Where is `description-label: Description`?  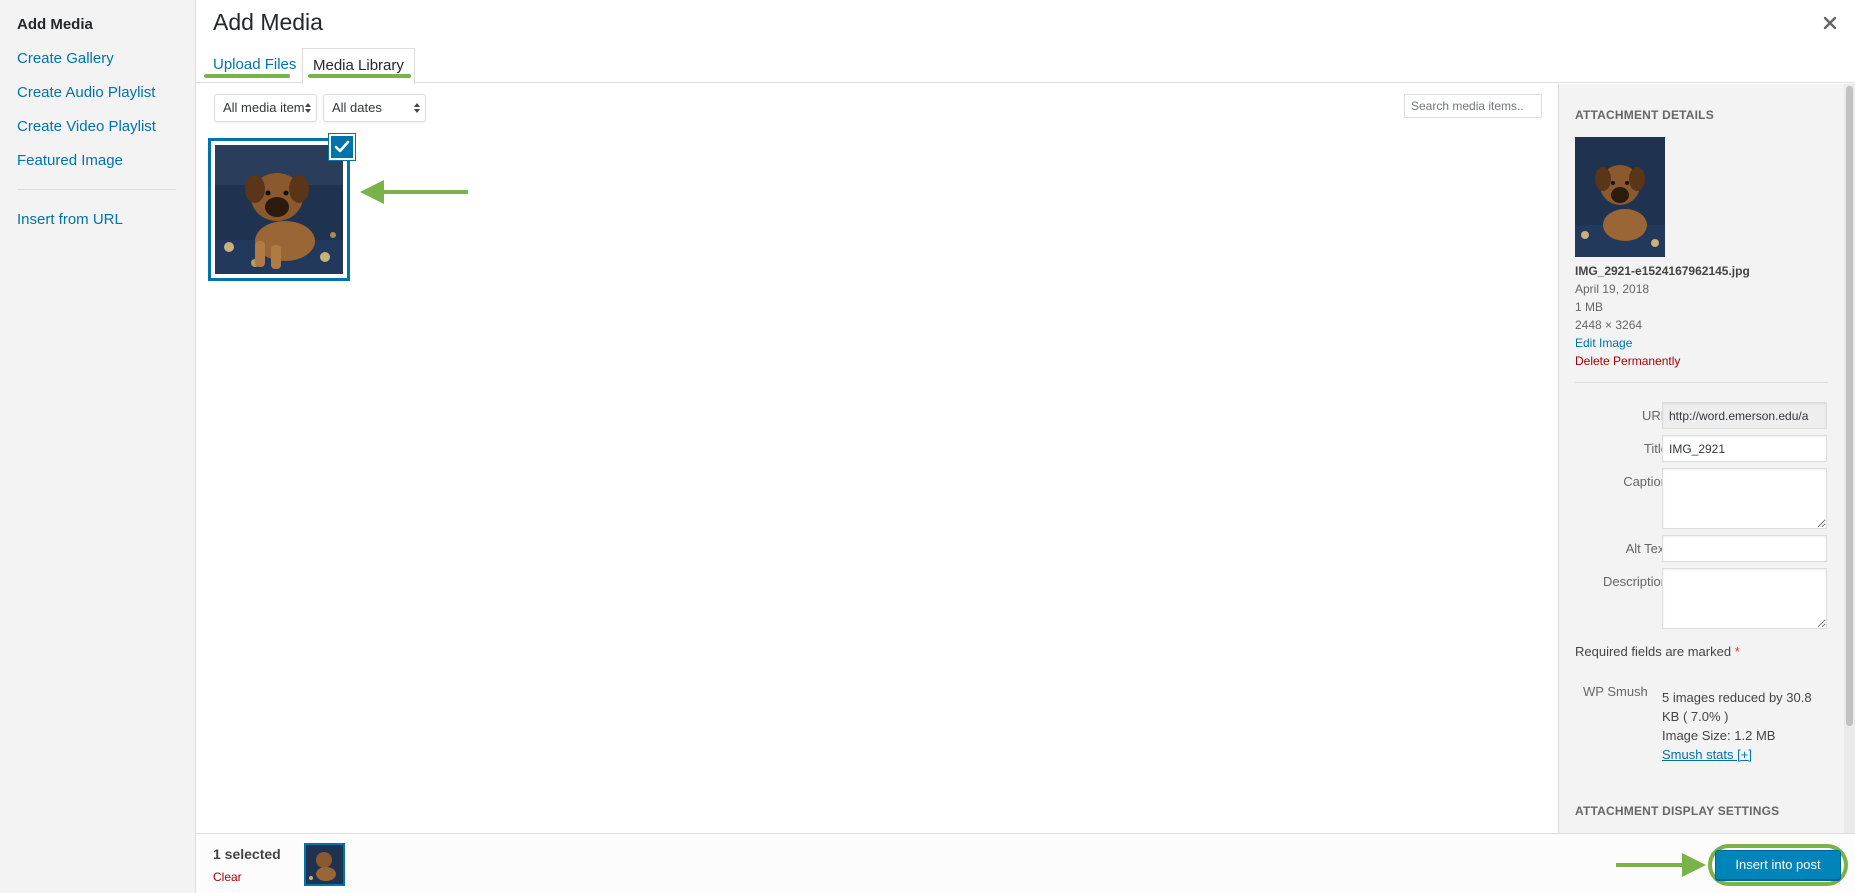 description-label: Description is located at coordinates (1635, 581).